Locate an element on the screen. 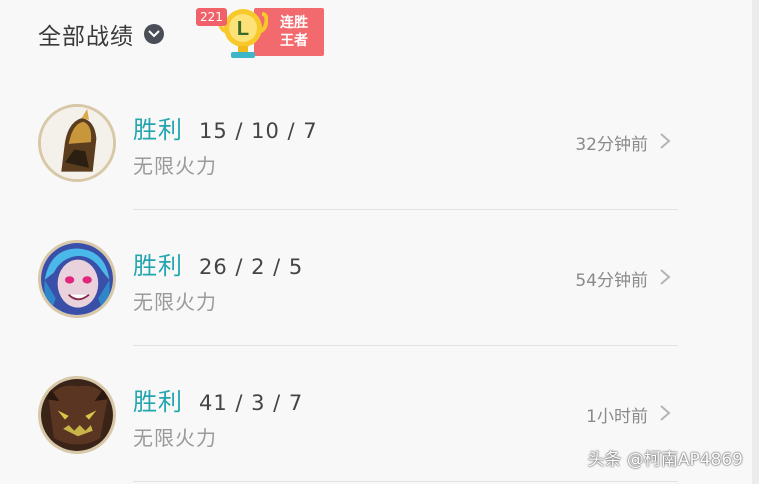 This screenshot has width=759, height=484. result-line: 胜利 15 / 10 / 7 is located at coordinates (225, 127).